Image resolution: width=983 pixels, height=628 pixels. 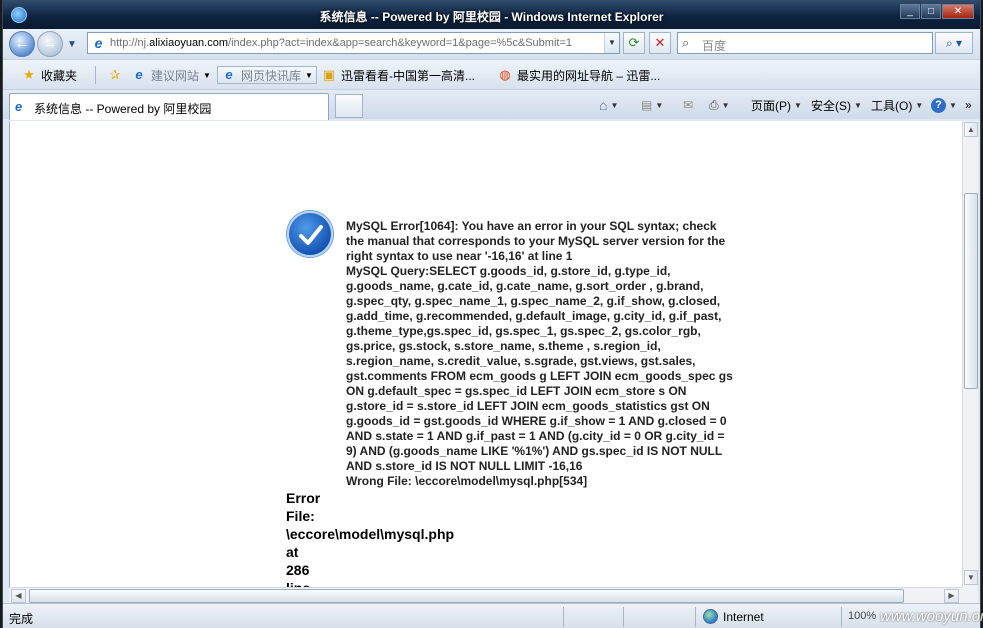 What do you see at coordinates (123, 109) in the screenshot?
I see `tab-label: 系统信息 -- Powered by 阿里校园` at bounding box center [123, 109].